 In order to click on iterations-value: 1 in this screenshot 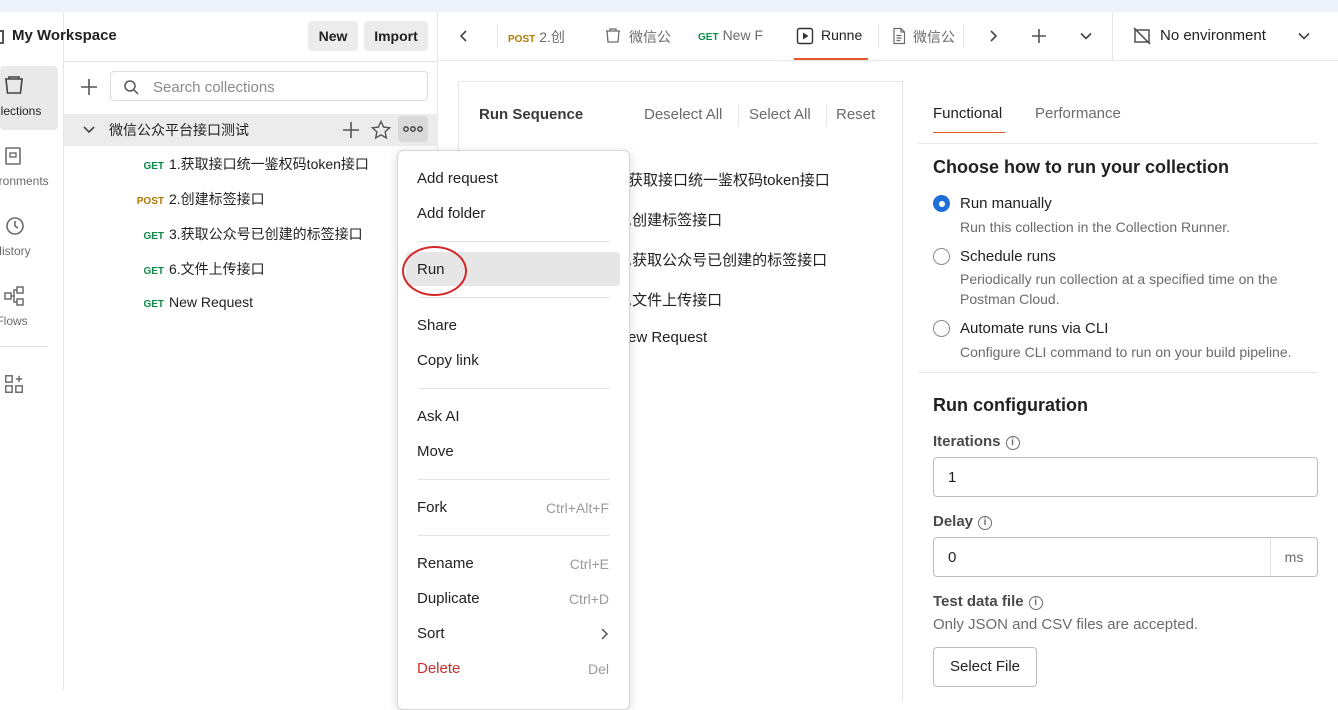, I will do `click(952, 477)`.